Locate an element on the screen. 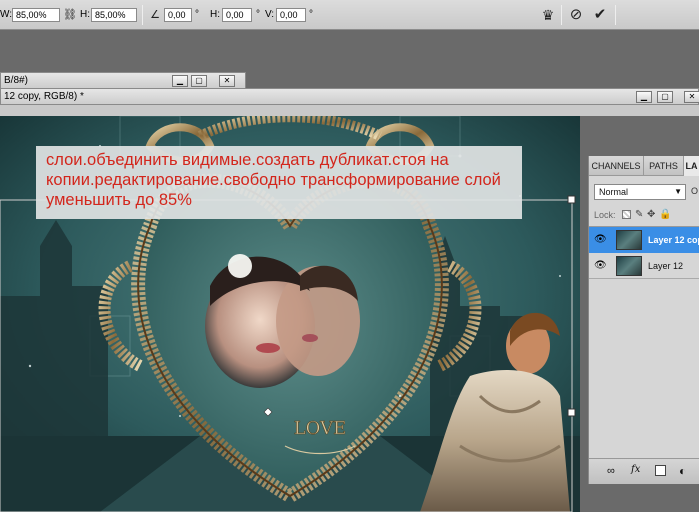 The height and width of the screenshot is (512, 699). blend-mode-value: Normal is located at coordinates (614, 192).